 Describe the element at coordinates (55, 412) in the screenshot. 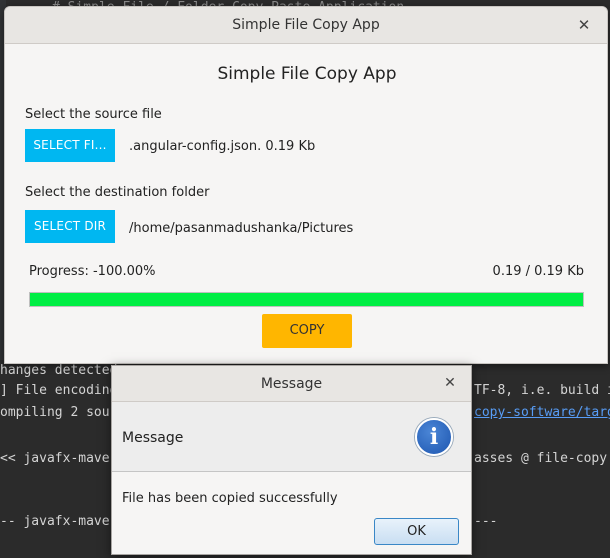

I see `ide-log-line: ompiling 2 sou` at that location.